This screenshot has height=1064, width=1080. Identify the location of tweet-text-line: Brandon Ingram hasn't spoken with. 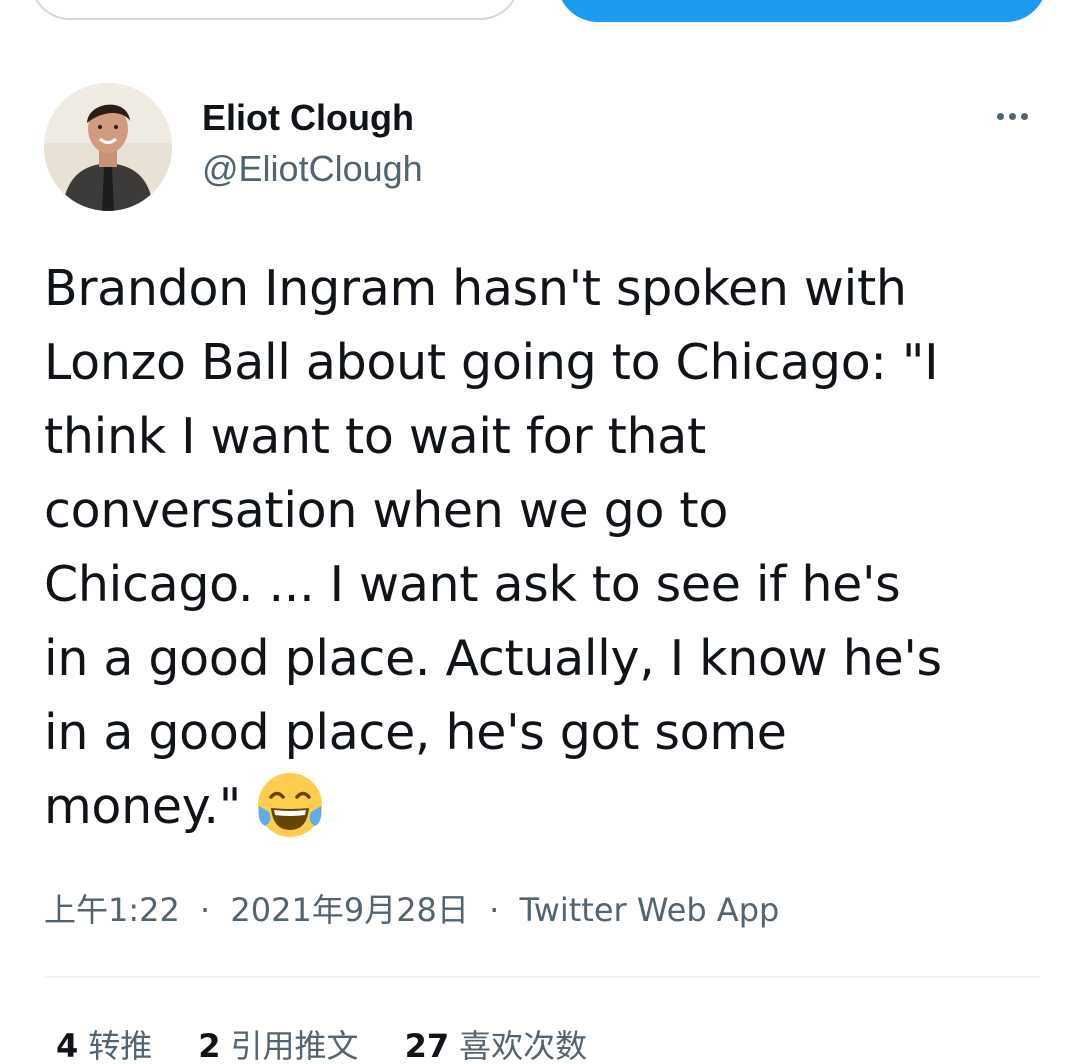
(475, 288).